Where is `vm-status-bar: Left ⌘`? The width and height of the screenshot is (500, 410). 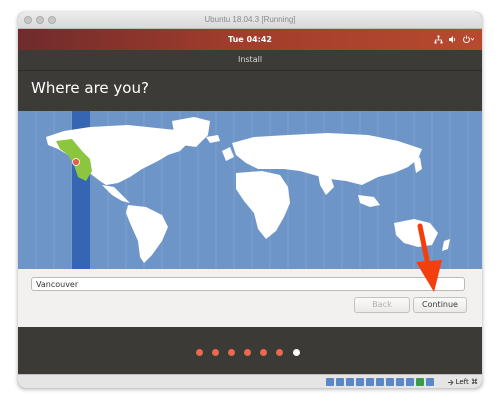 vm-status-bar: Left ⌘ is located at coordinates (250, 381).